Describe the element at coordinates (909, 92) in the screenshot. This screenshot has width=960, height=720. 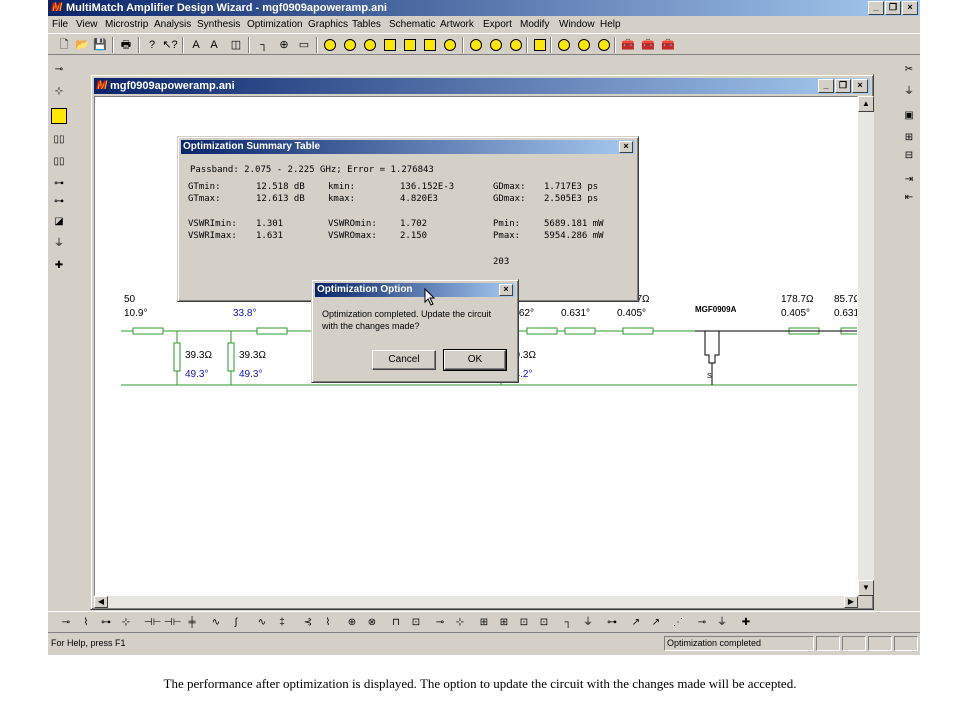
I see `ground-tool-icon: ⏚` at that location.